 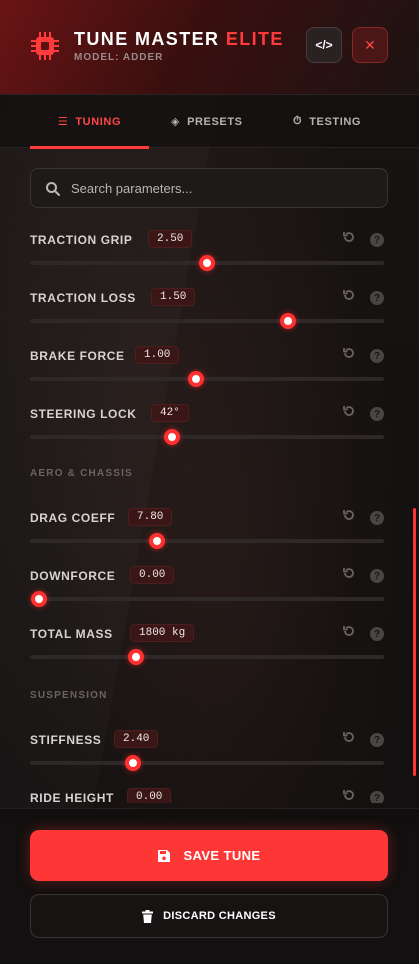 I want to click on section-header-suspension: SUSPENSION, so click(x=69, y=695).